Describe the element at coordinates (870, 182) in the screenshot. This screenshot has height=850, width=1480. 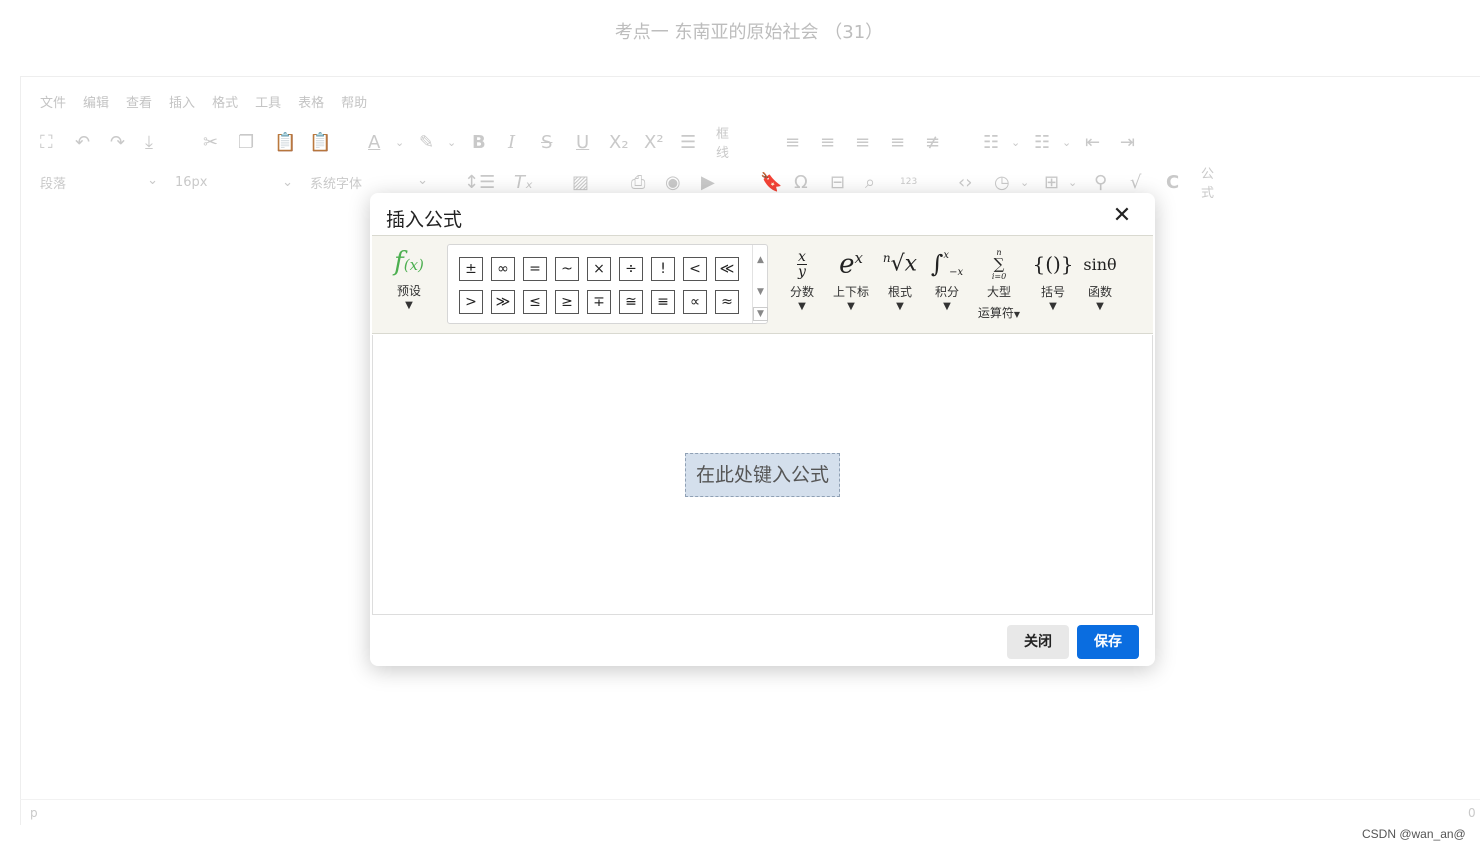
I see `search-icon: ⌕` at that location.